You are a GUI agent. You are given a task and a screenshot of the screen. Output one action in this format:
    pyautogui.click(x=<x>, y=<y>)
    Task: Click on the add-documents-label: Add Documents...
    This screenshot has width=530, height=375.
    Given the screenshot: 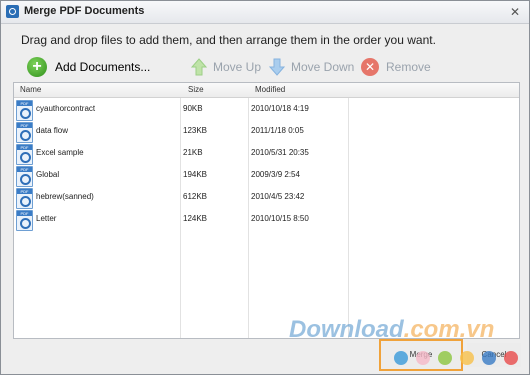 What is the action you would take?
    pyautogui.click(x=103, y=67)
    